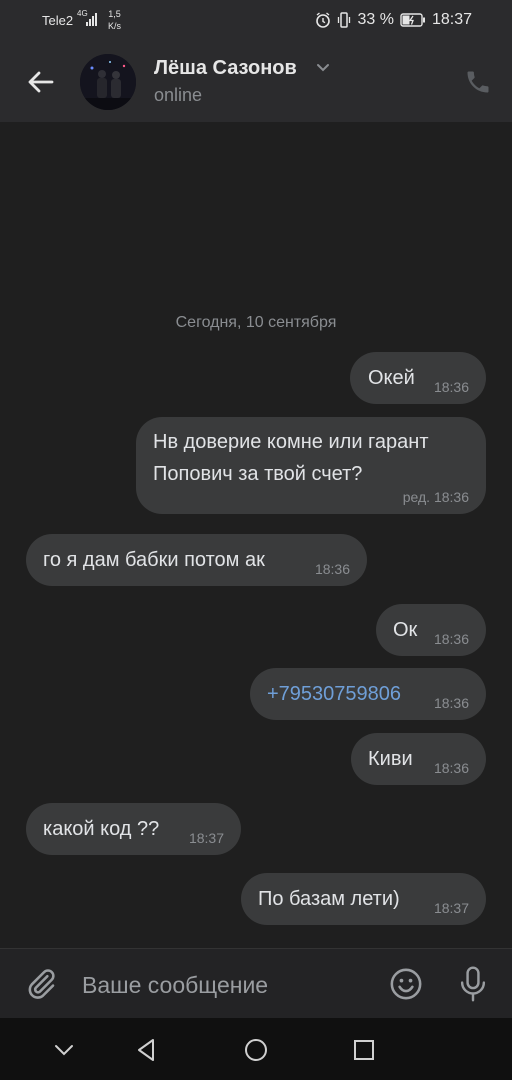 The height and width of the screenshot is (1080, 512). What do you see at coordinates (58, 20) in the screenshot?
I see `carrier-label: Tele2` at bounding box center [58, 20].